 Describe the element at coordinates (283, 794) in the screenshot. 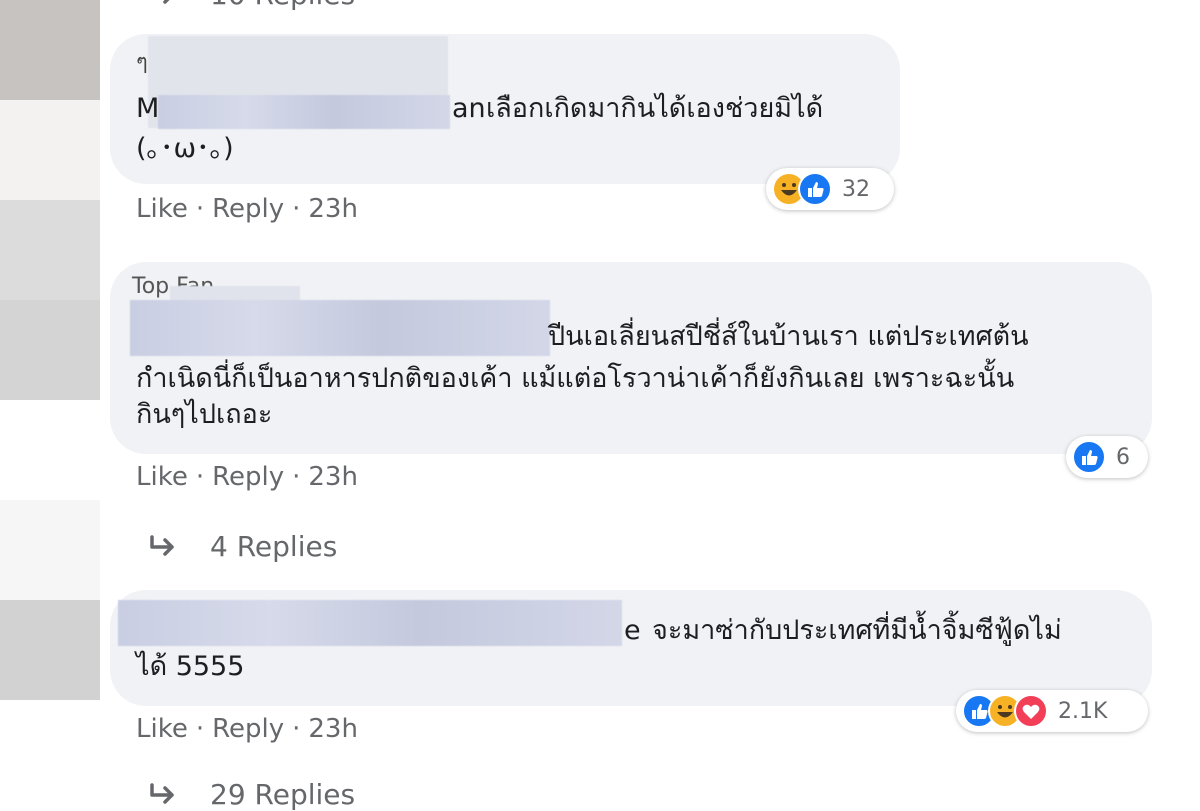

I see `replies-label: 29 Replies` at that location.